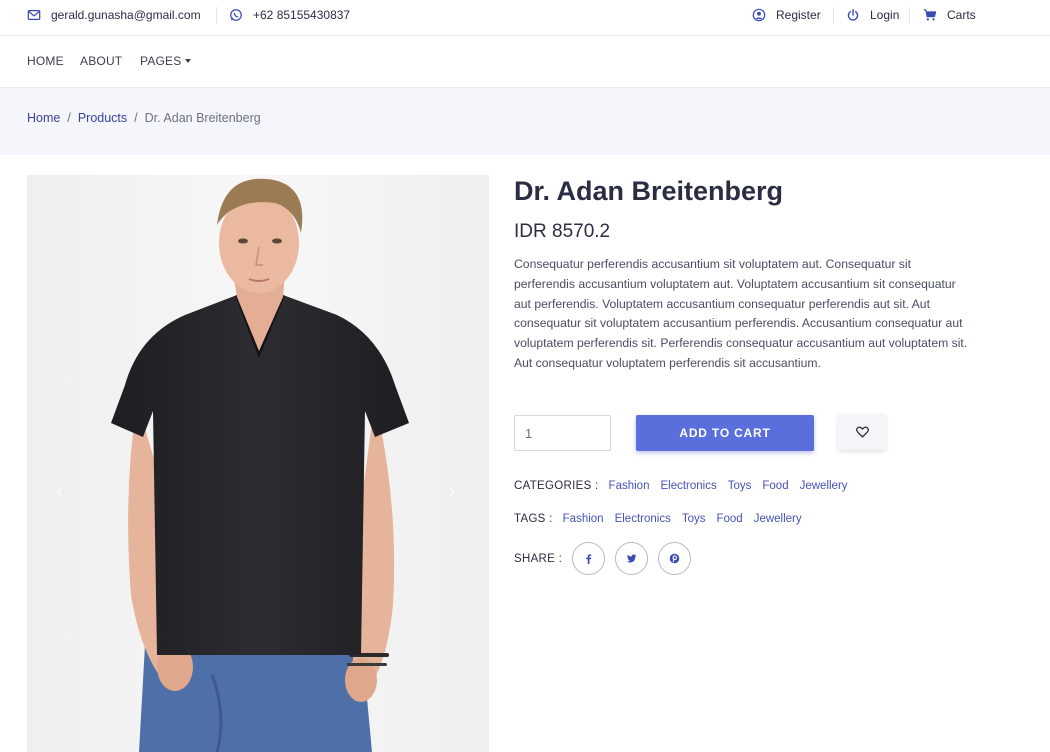 The height and width of the screenshot is (752, 1050). I want to click on login-link: Login, so click(872, 15).